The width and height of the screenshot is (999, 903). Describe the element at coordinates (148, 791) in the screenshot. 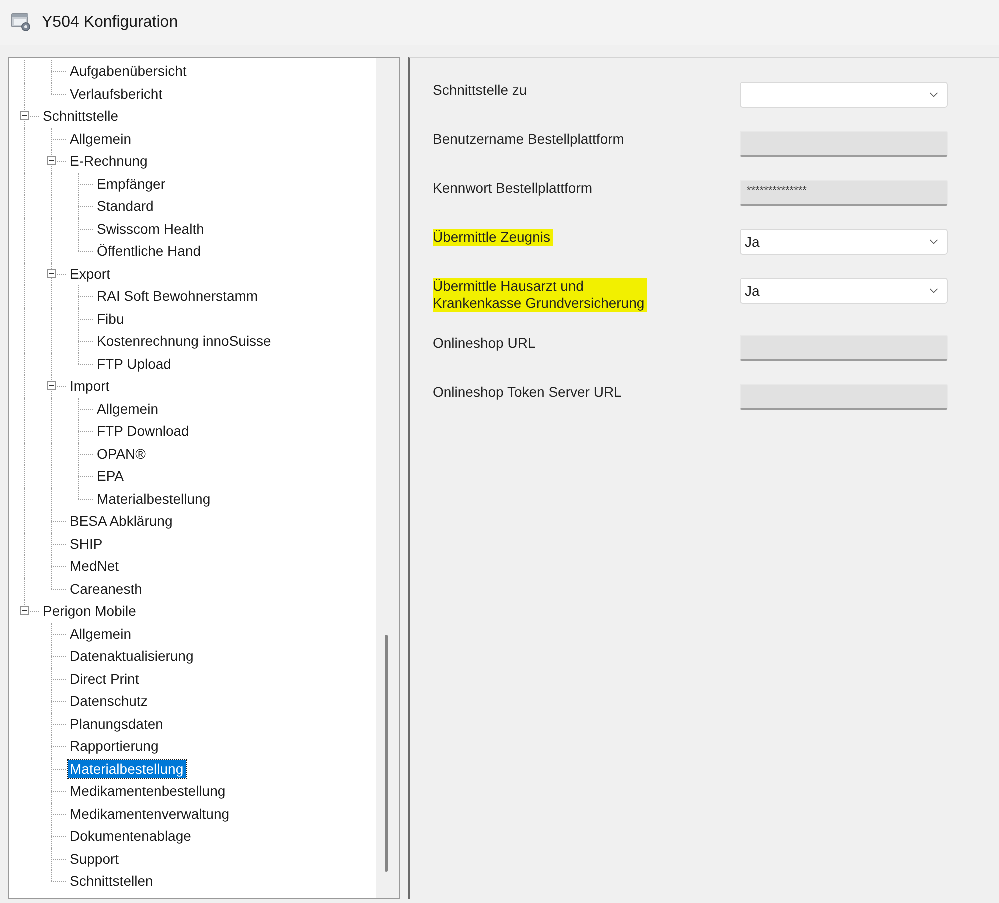

I see `tree-item: Medikamentenbestellung` at that location.